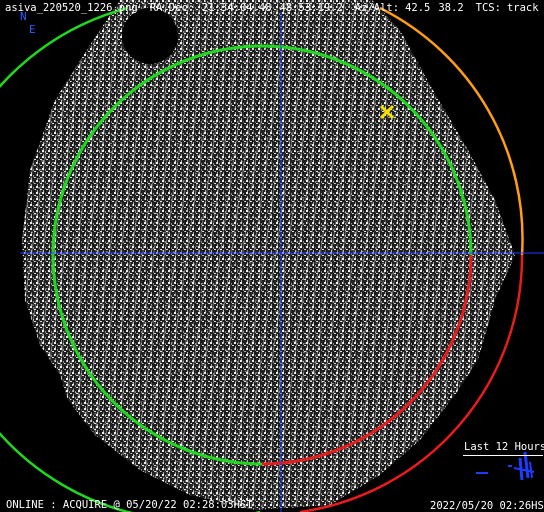  I want to click on azalt-label: Az/Alt:, so click(377, 8).